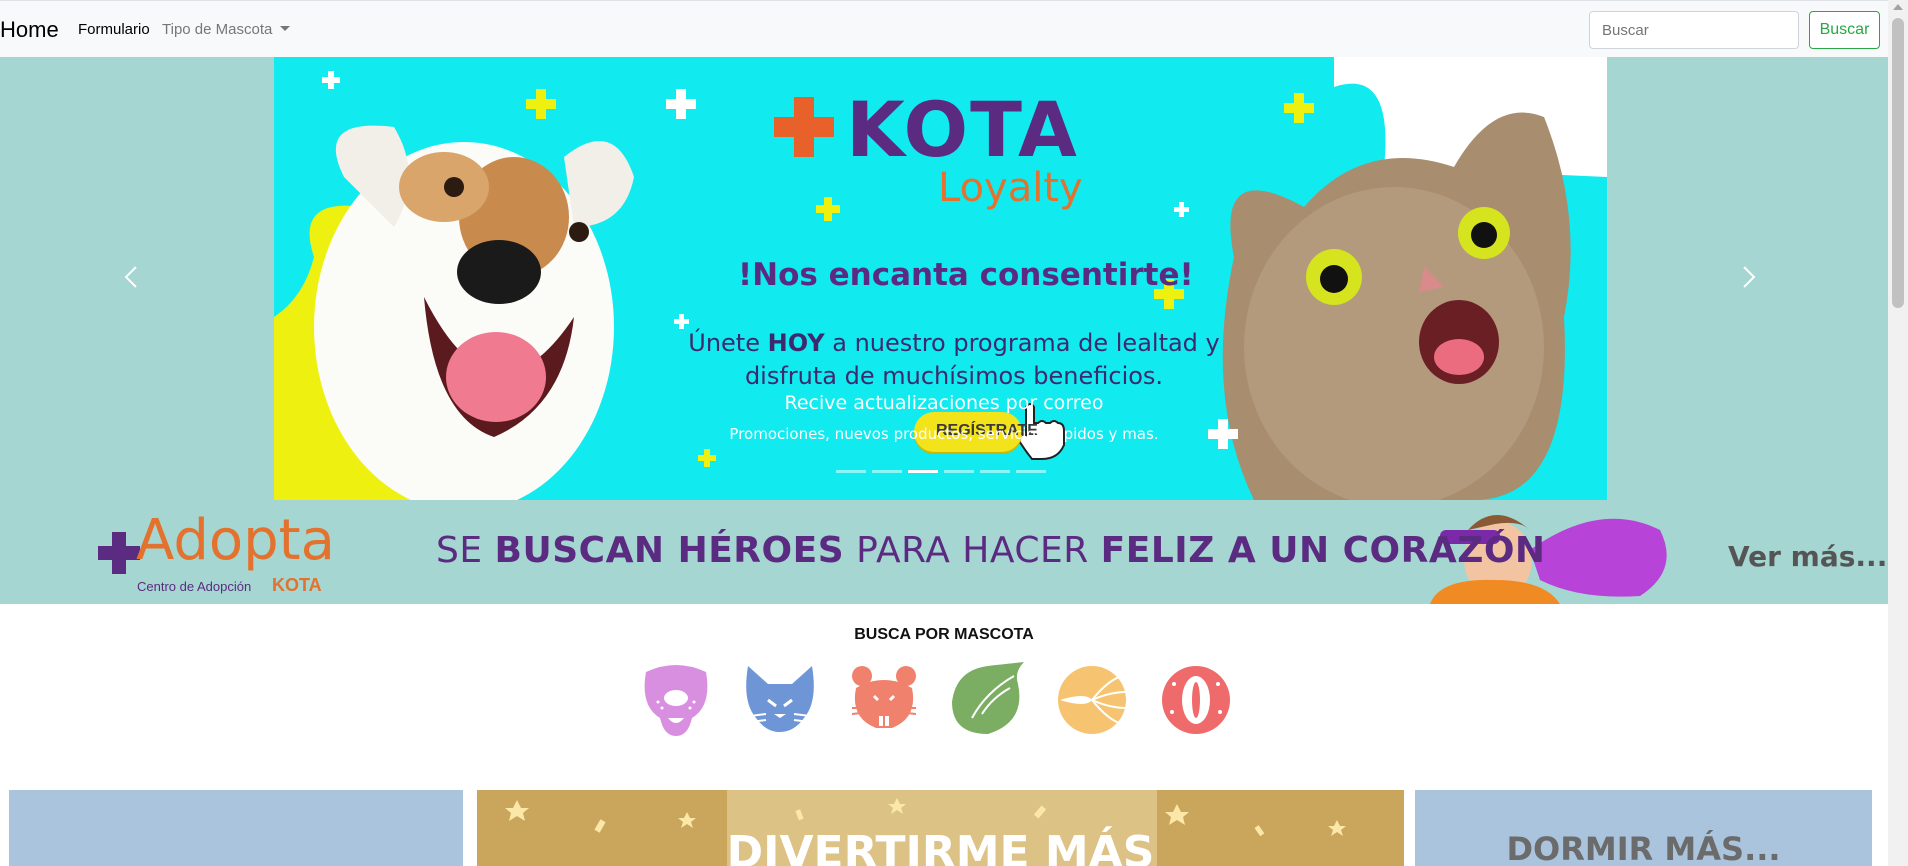 This screenshot has height=866, width=1908. Describe the element at coordinates (1898, 7) in the screenshot. I see `scroll-up-arrow-icon` at that location.